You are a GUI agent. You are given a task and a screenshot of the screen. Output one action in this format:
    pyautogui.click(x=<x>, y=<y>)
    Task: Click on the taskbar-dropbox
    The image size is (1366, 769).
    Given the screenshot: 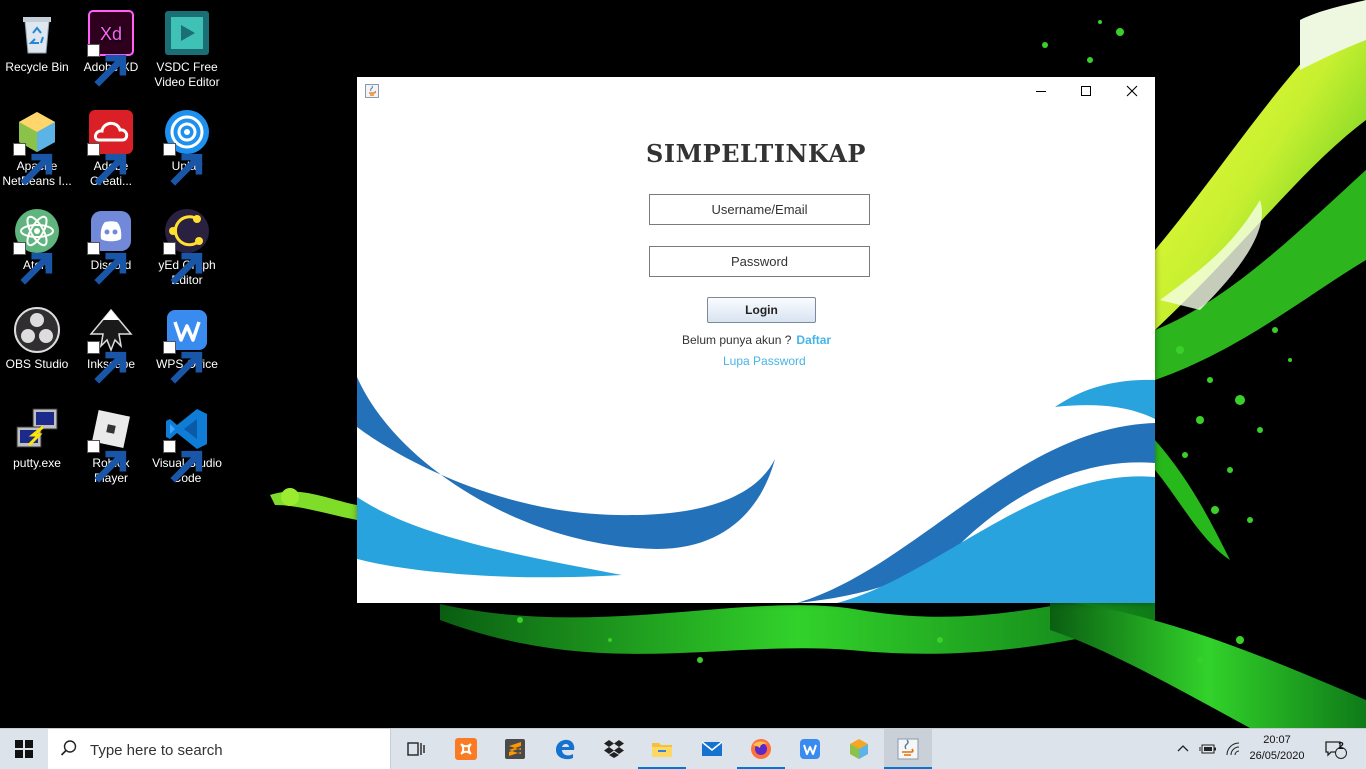 What is the action you would take?
    pyautogui.click(x=614, y=749)
    